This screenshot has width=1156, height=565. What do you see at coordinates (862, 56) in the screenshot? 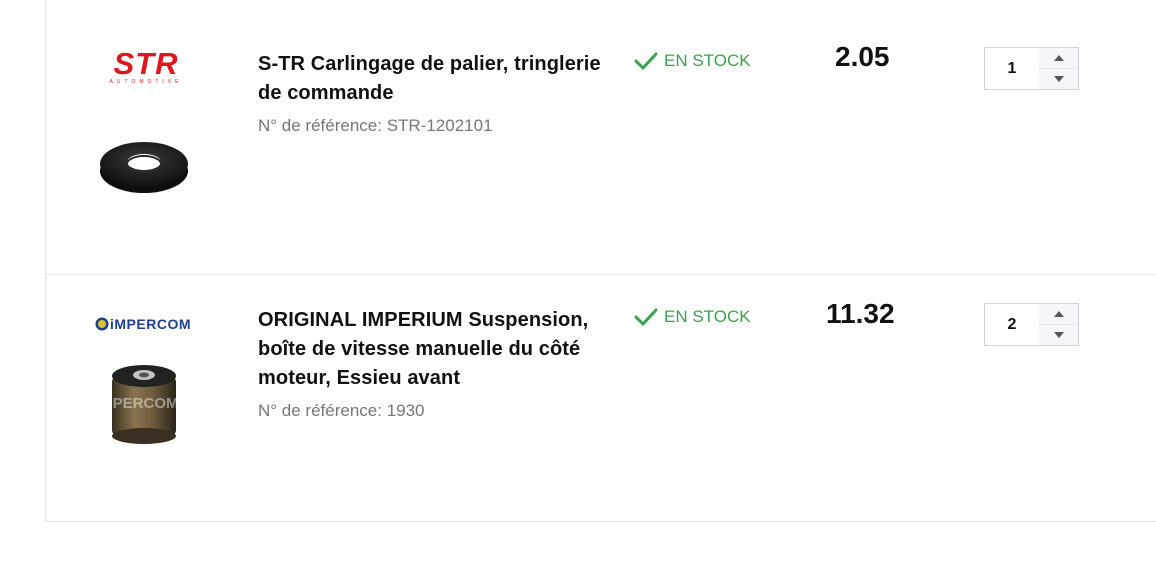
I see `price: 2.05` at bounding box center [862, 56].